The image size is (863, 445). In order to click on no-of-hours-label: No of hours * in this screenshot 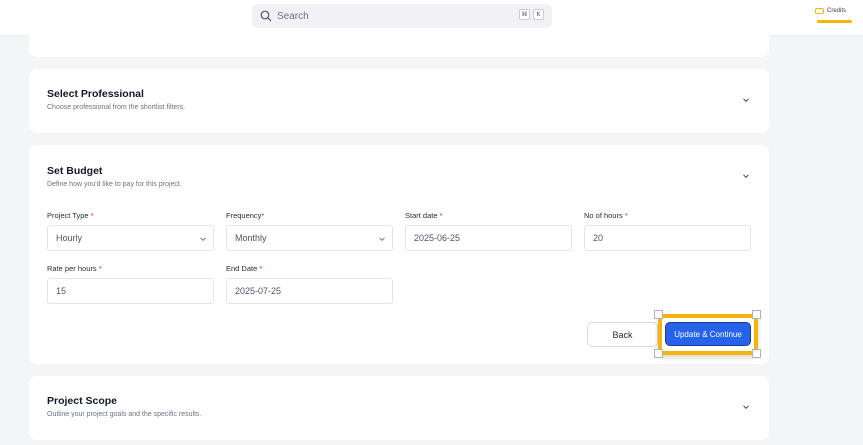, I will do `click(606, 215)`.